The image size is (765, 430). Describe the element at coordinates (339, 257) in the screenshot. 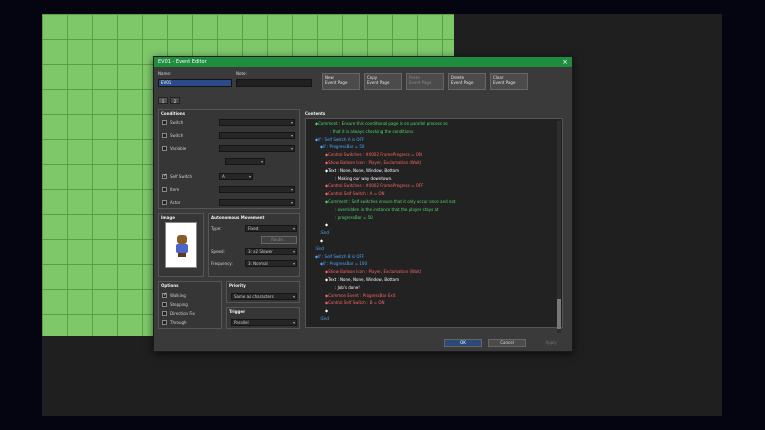

I see `event-command-line: ◆If : Self Switch B is OFF` at that location.